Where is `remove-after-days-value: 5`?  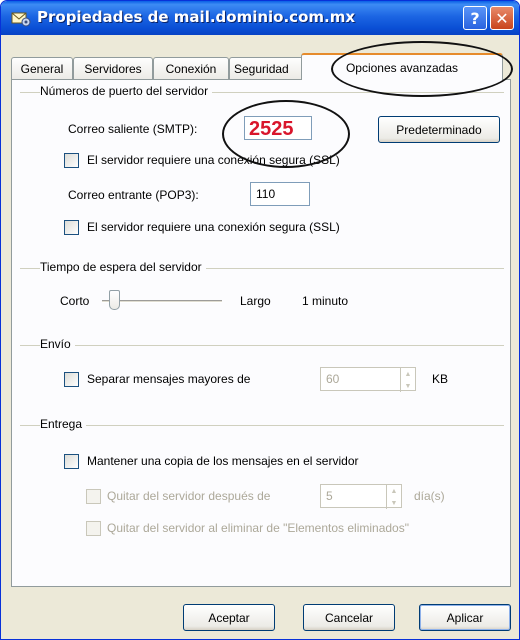
remove-after-days-value: 5 is located at coordinates (329, 496).